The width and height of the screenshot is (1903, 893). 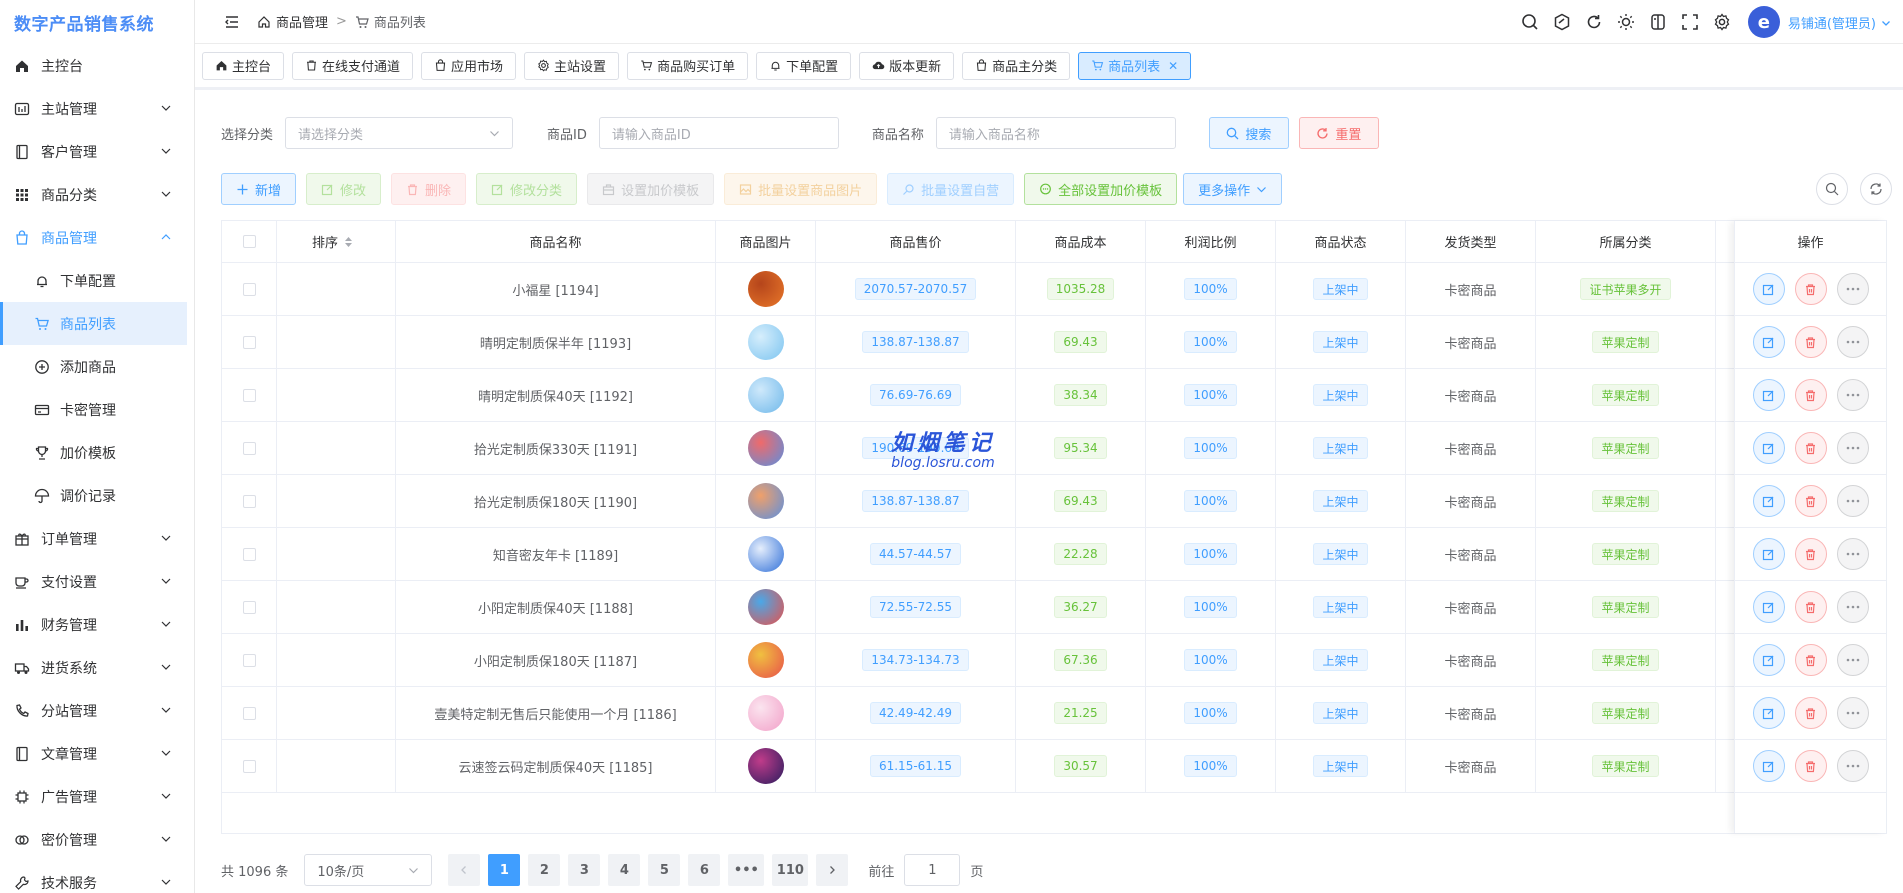 What do you see at coordinates (97, 237) in the screenshot?
I see `sidebar-item-4: 商品管理` at bounding box center [97, 237].